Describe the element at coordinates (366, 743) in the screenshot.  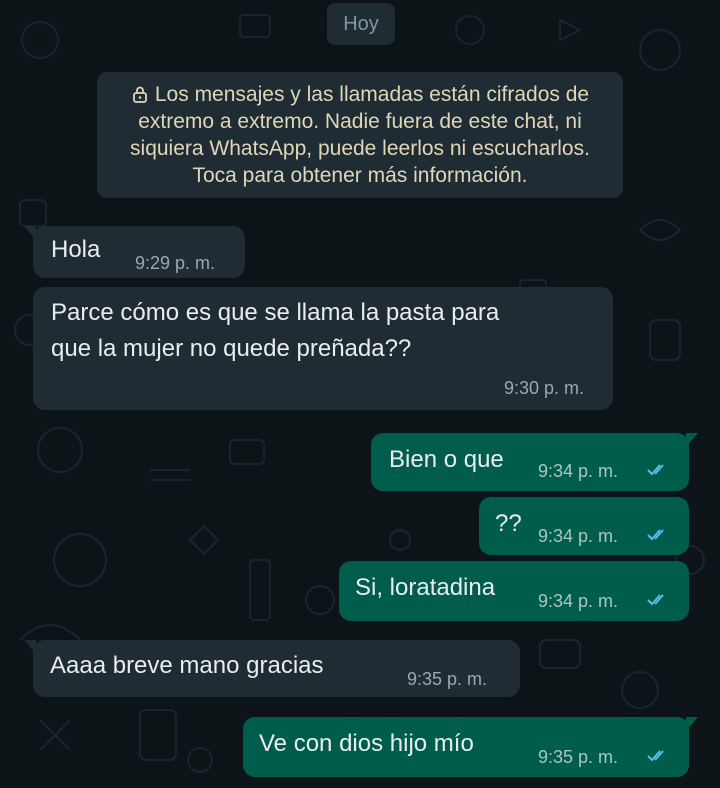
I see `message-text: Ve con dios hijo mío` at that location.